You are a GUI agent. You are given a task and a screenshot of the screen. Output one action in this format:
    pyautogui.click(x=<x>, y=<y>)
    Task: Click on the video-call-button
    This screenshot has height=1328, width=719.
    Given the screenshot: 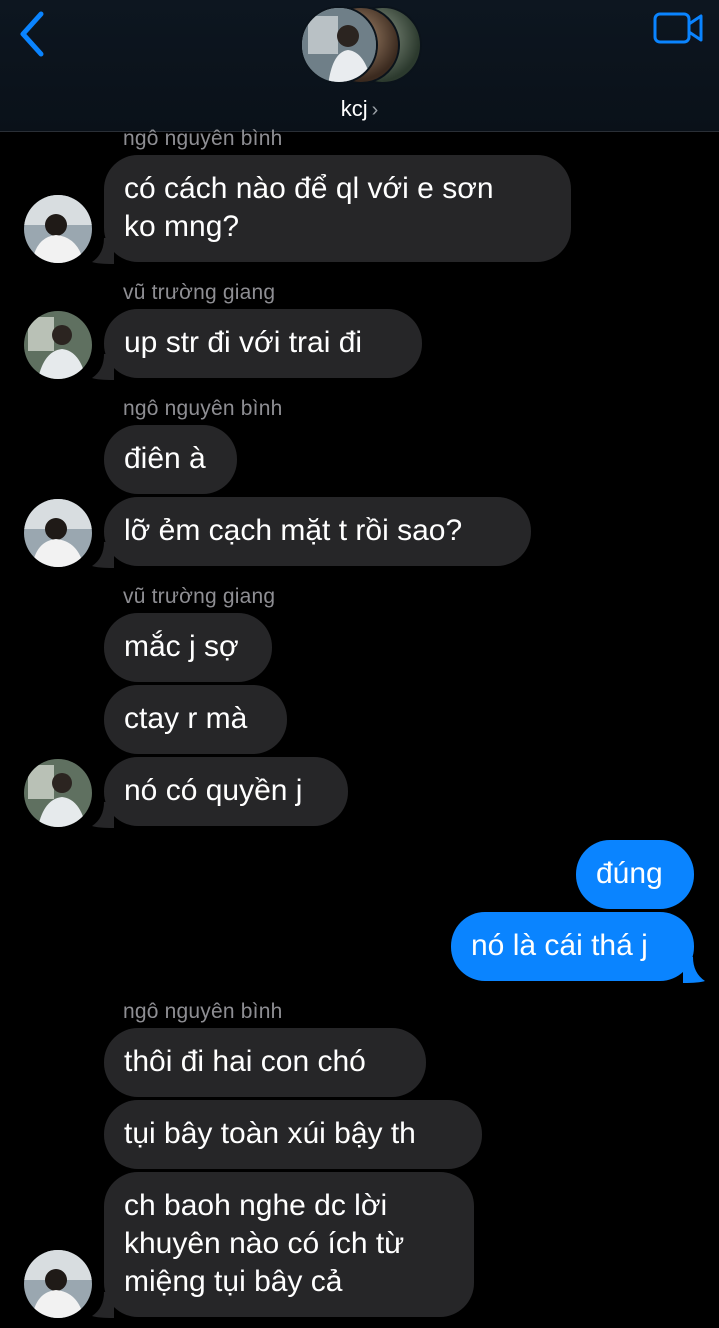 What is the action you would take?
    pyautogui.click(x=678, y=28)
    